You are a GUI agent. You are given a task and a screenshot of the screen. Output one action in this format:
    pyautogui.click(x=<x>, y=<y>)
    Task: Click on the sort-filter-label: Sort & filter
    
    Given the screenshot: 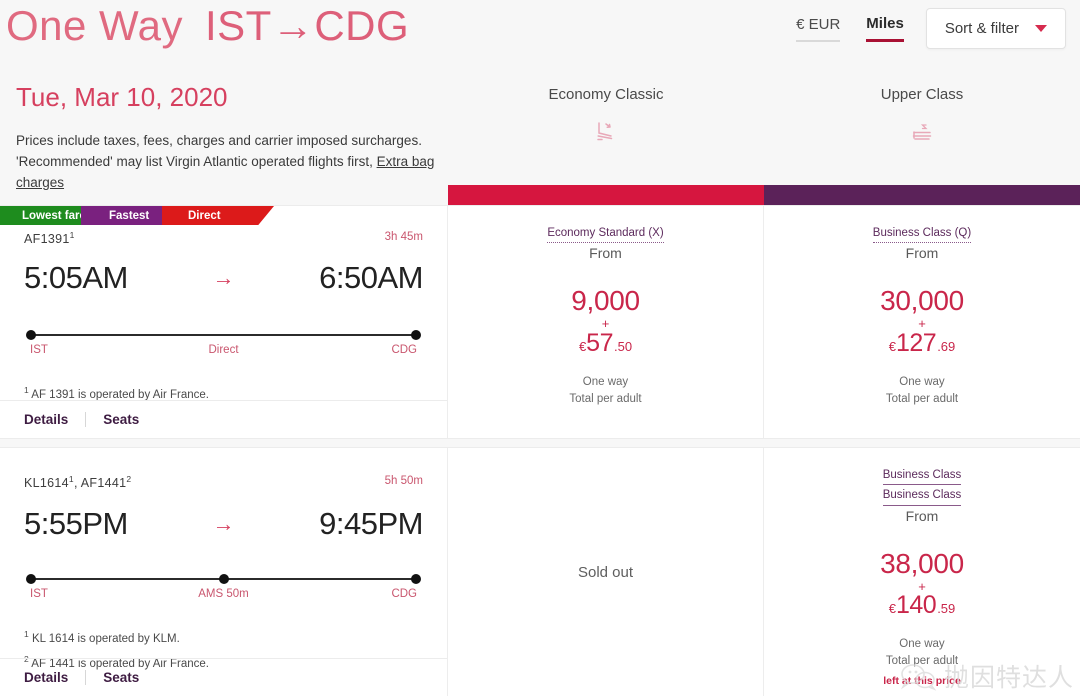 What is the action you would take?
    pyautogui.click(x=981, y=28)
    